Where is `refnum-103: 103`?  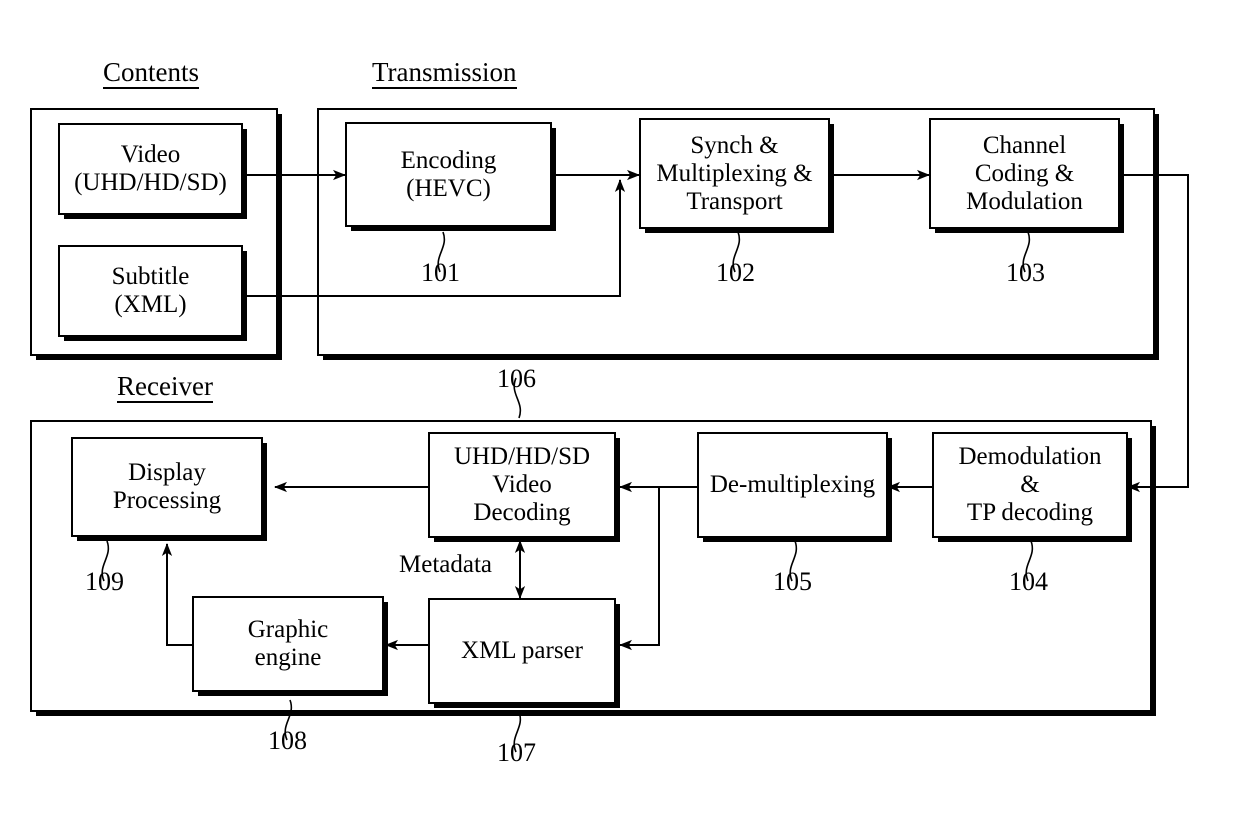 refnum-103: 103 is located at coordinates (1025, 272).